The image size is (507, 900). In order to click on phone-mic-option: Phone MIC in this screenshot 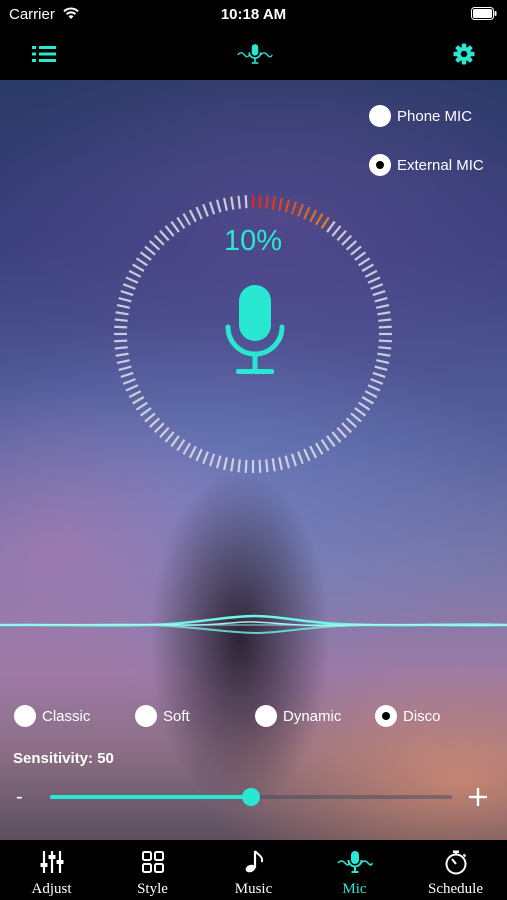, I will do `click(420, 116)`.